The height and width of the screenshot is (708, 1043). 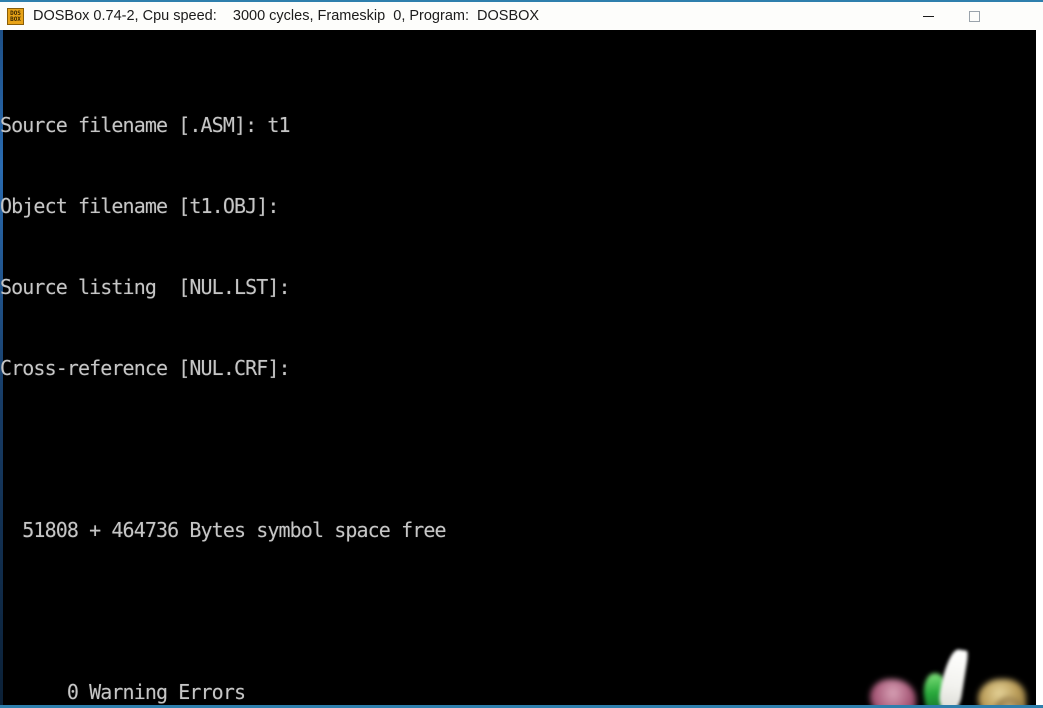 I want to click on console-line: Cross-reference [NUL.CRF]:, so click(x=145, y=368).